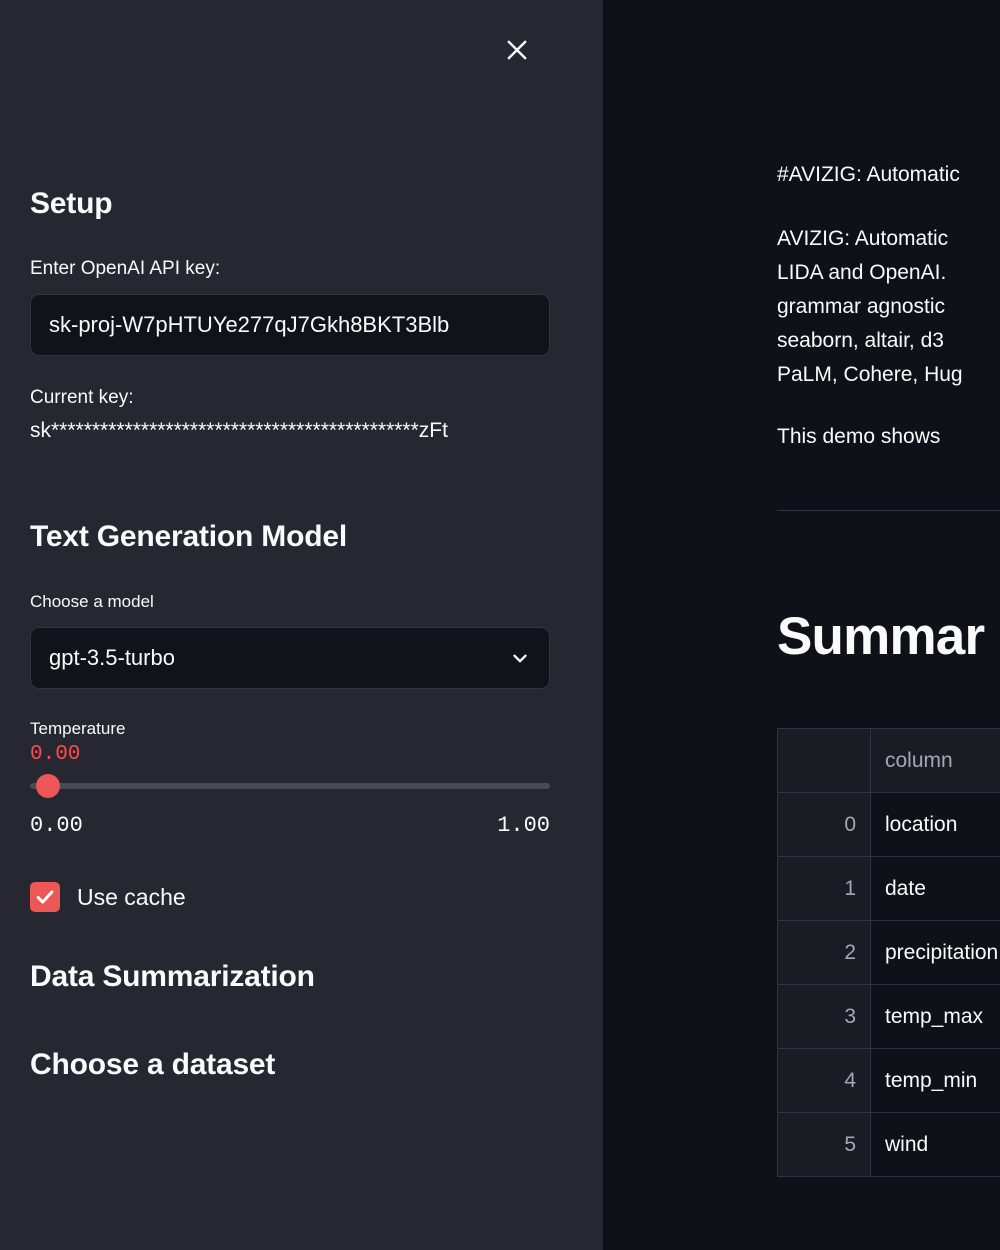 This screenshot has height=1250, width=1000. Describe the element at coordinates (824, 1081) in the screenshot. I see `table-cell-index: 4` at that location.